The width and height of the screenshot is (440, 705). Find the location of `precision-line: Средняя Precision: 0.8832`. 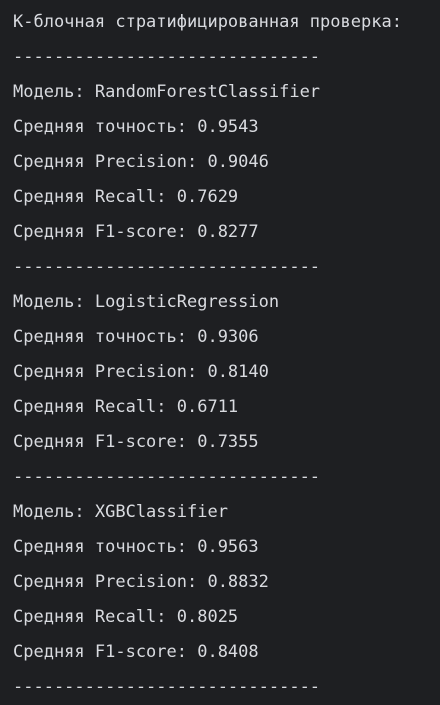

precision-line: Средняя Precision: 0.8832 is located at coordinates (141, 582).